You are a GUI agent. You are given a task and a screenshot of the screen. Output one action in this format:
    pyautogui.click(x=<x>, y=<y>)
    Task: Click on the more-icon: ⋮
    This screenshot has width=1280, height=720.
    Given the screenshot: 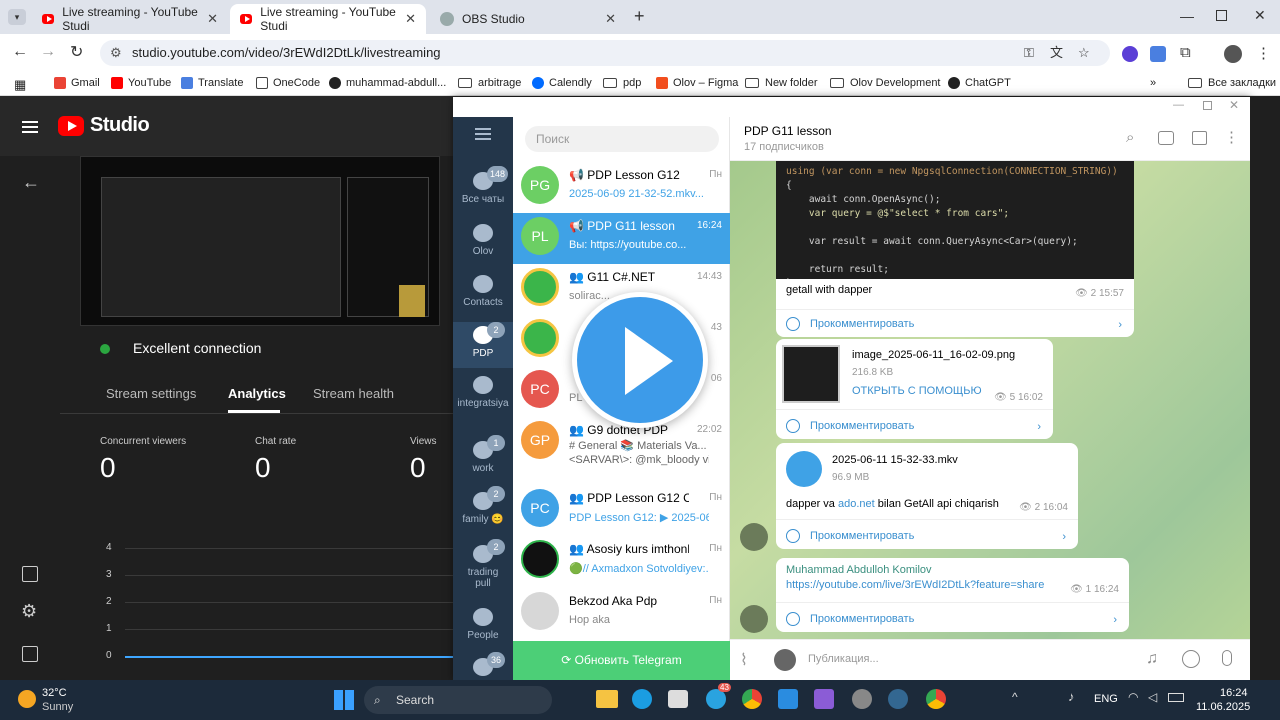 What is the action you would take?
    pyautogui.click(x=1231, y=137)
    